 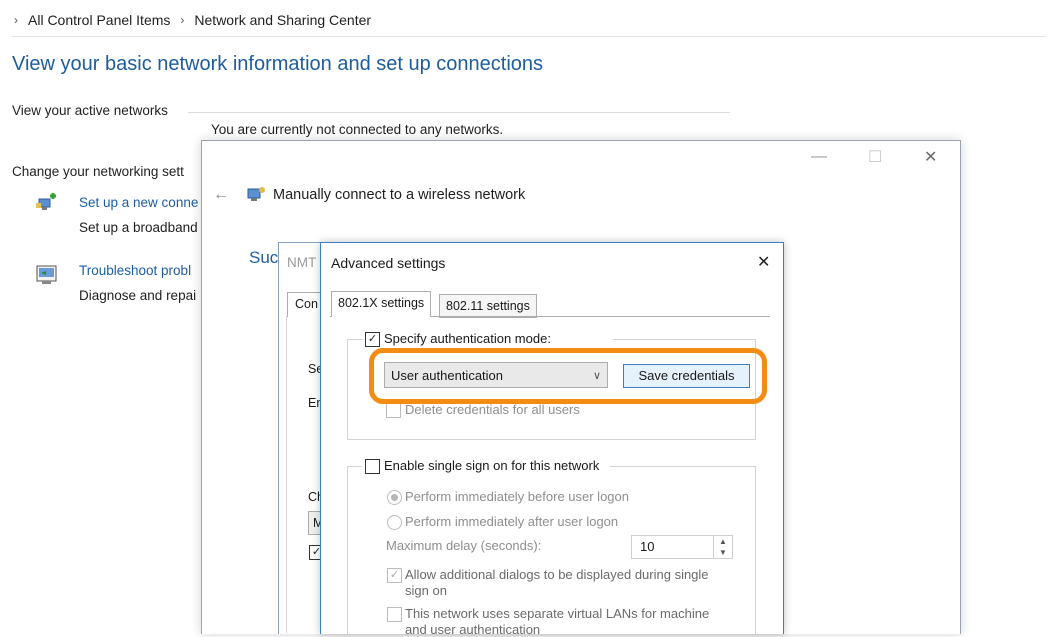 What do you see at coordinates (875, 157) in the screenshot?
I see `maximize-icon: ☐` at bounding box center [875, 157].